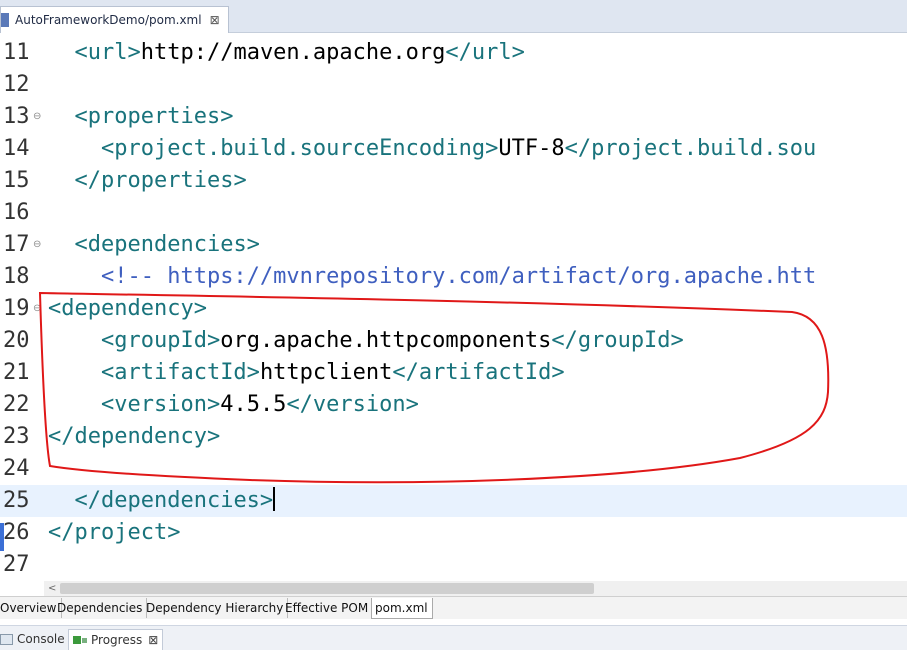 This screenshot has width=907, height=650. What do you see at coordinates (328, 608) in the screenshot?
I see `tab-effective-pom: Effective POM` at bounding box center [328, 608].